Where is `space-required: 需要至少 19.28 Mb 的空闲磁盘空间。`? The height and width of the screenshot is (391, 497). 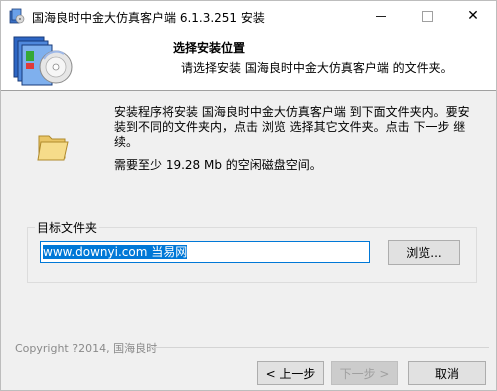 space-required: 需要至少 19.28 Mb 的空闲磁盘空间。 is located at coordinates (218, 165).